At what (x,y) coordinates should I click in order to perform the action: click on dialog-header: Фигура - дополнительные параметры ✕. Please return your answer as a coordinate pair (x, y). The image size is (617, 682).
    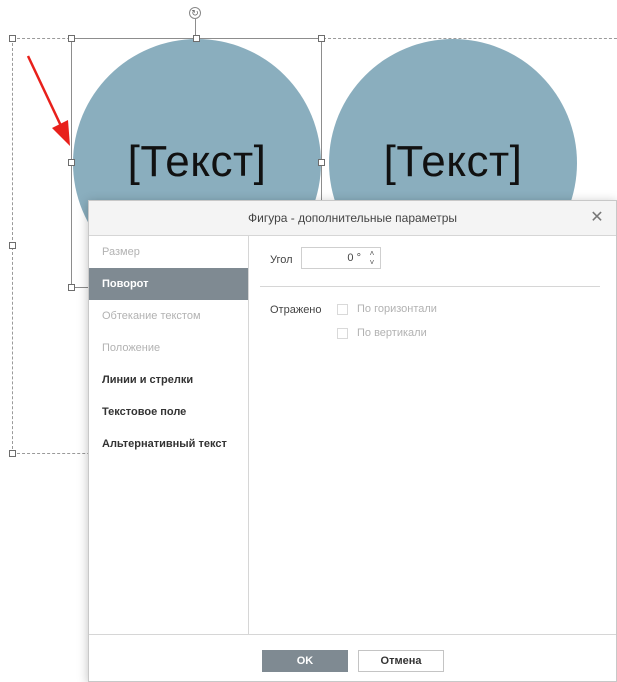
    Looking at the image, I should click on (352, 218).